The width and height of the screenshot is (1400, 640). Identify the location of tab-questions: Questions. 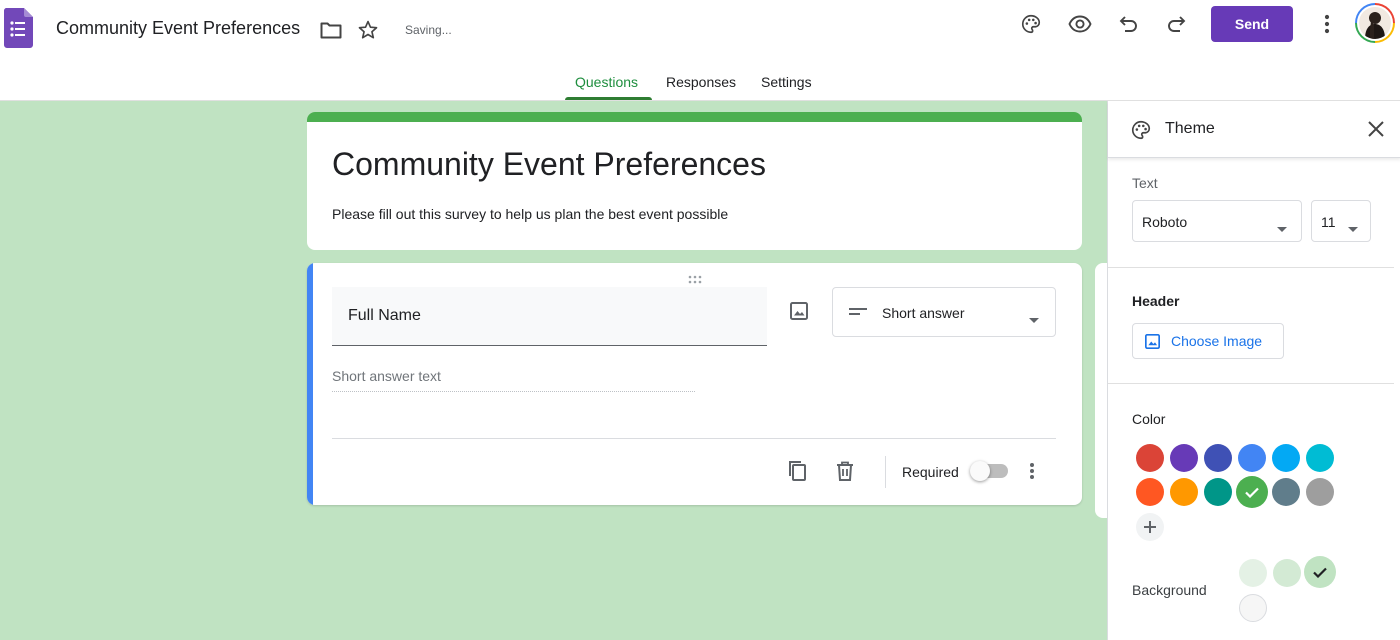
(606, 82).